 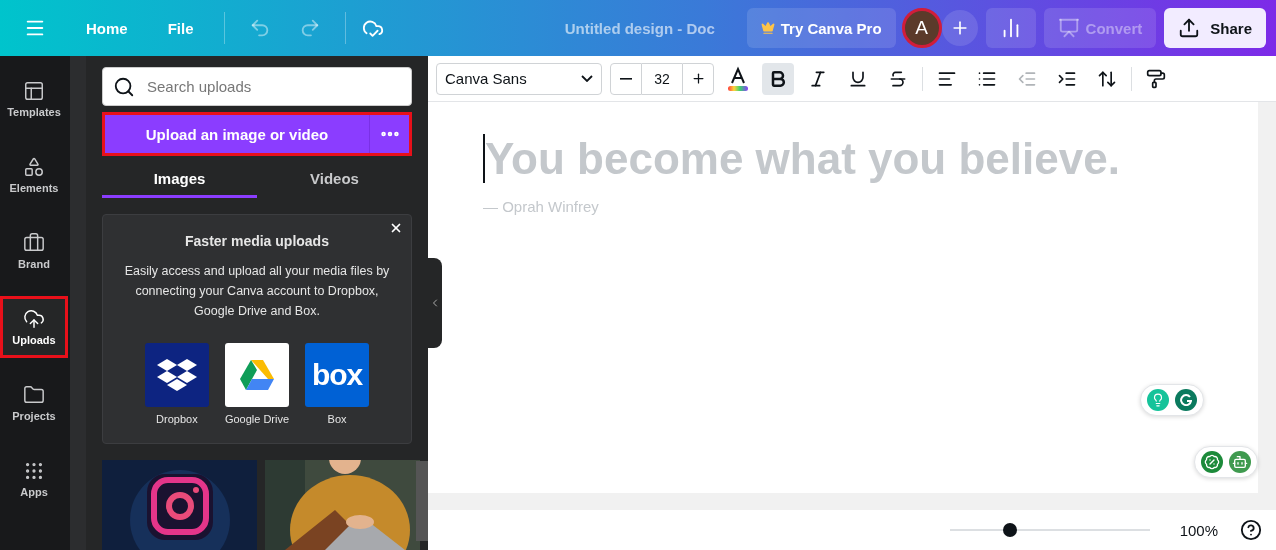 What do you see at coordinates (34, 479) in the screenshot?
I see `rail-item: Apps` at bounding box center [34, 479].